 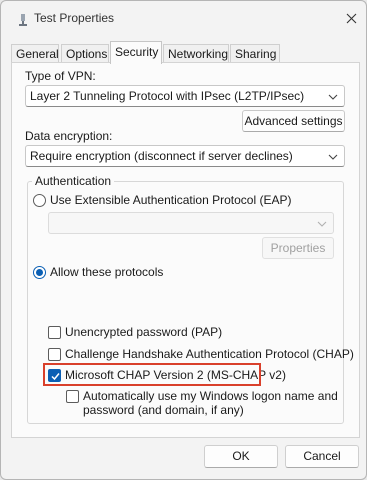 What do you see at coordinates (255, 53) in the screenshot?
I see `tab-sharing: Sharing` at bounding box center [255, 53].